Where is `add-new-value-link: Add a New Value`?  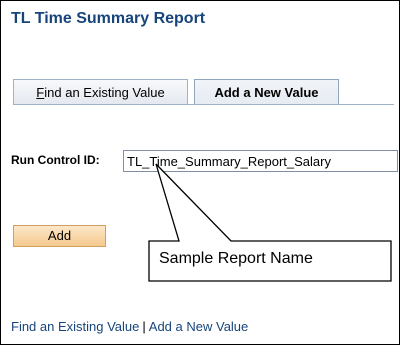 add-new-value-link: Add a New Value is located at coordinates (199, 326).